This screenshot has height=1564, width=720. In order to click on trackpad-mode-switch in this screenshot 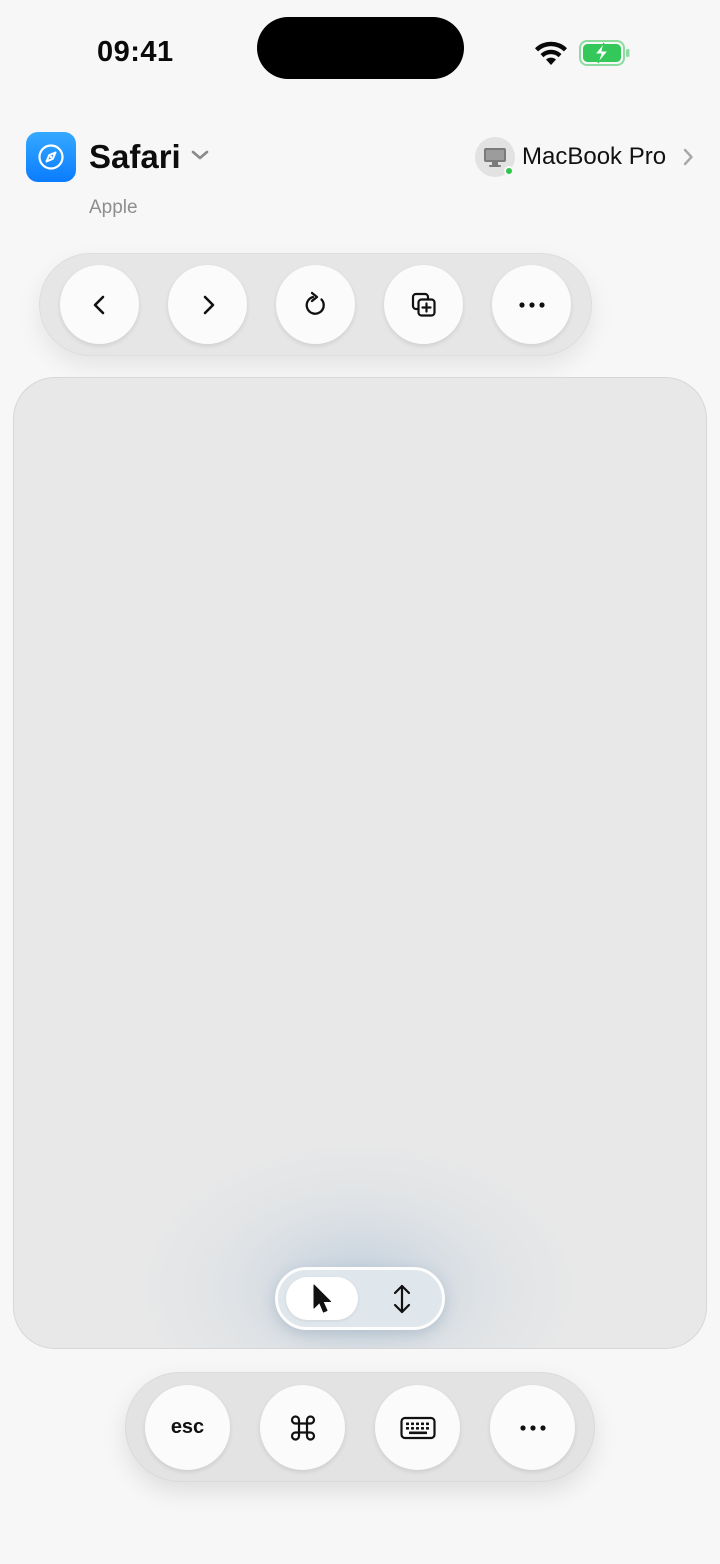, I will do `click(360, 1298)`.